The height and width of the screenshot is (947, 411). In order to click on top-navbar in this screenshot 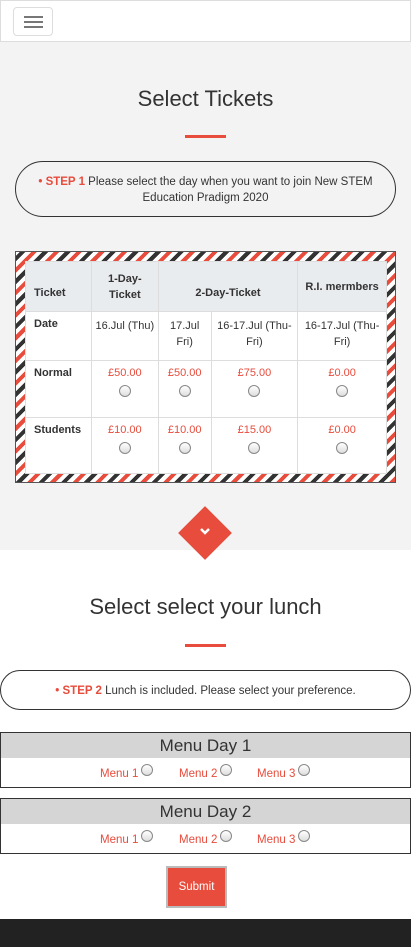, I will do `click(205, 21)`.